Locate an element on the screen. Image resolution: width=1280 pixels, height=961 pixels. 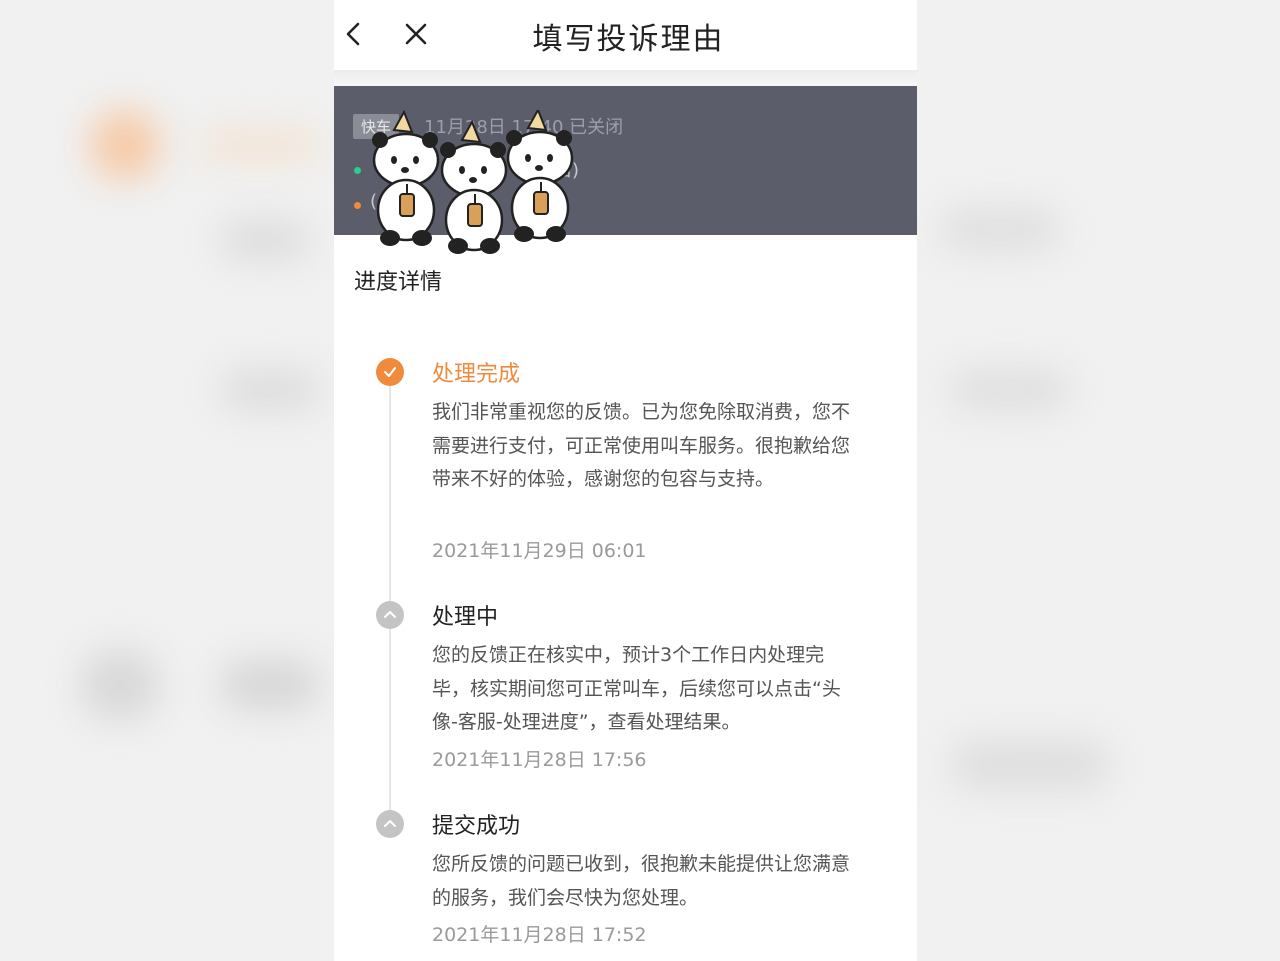
step-date: 2021年11月28日 17:56 is located at coordinates (539, 760).